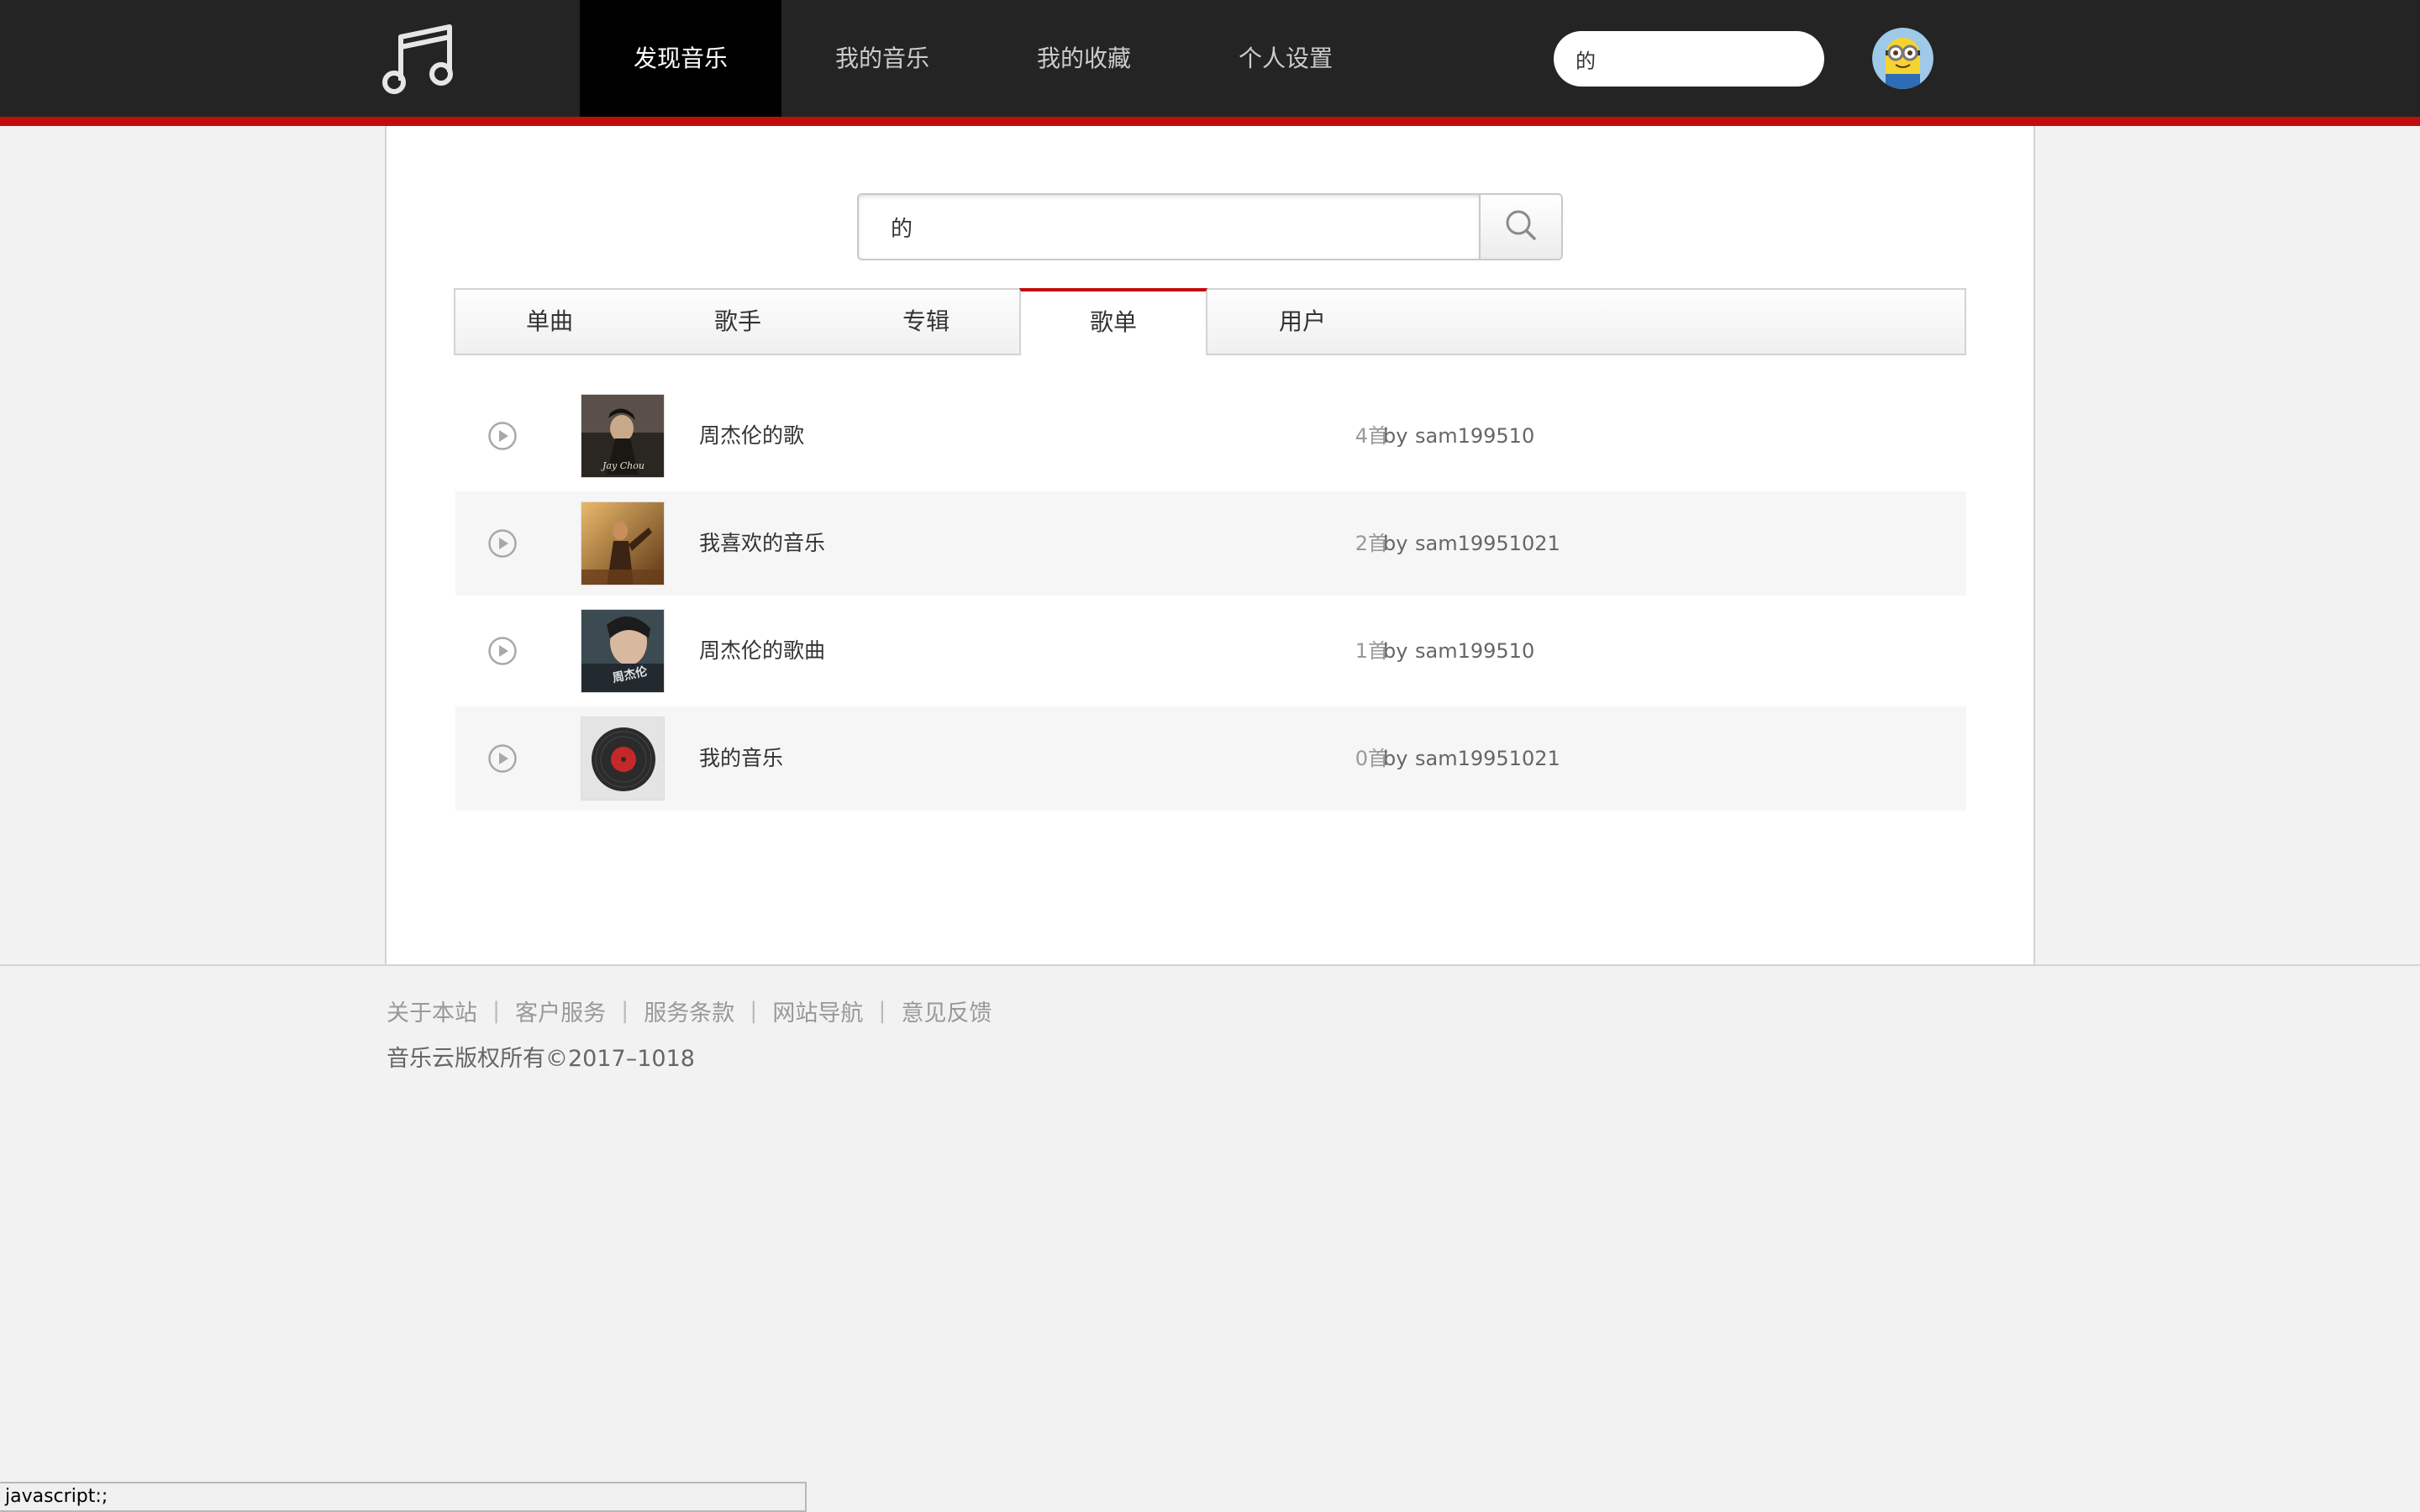 The width and height of the screenshot is (2420, 1512). What do you see at coordinates (762, 543) in the screenshot?
I see `playlist-name: 我喜欢的音乐` at bounding box center [762, 543].